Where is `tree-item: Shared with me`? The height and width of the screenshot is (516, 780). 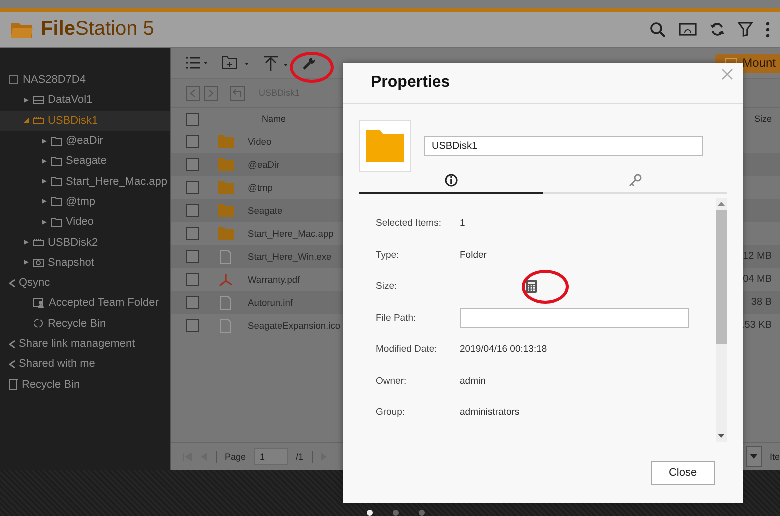
tree-item: Shared with me is located at coordinates (85, 364).